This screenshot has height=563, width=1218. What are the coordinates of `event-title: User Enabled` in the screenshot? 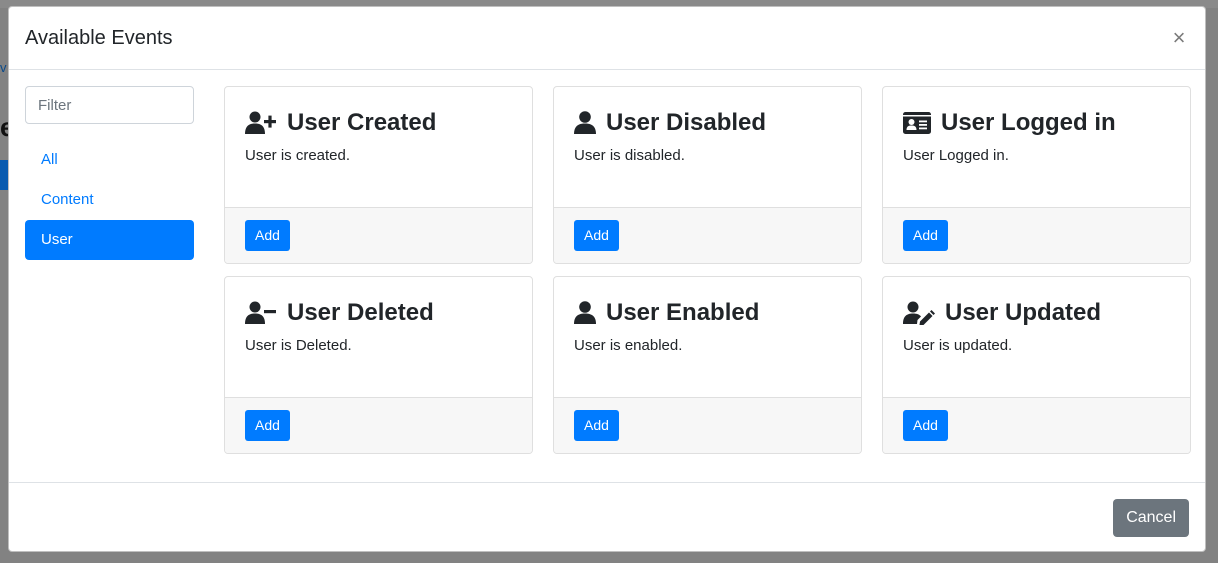 It's located at (683, 312).